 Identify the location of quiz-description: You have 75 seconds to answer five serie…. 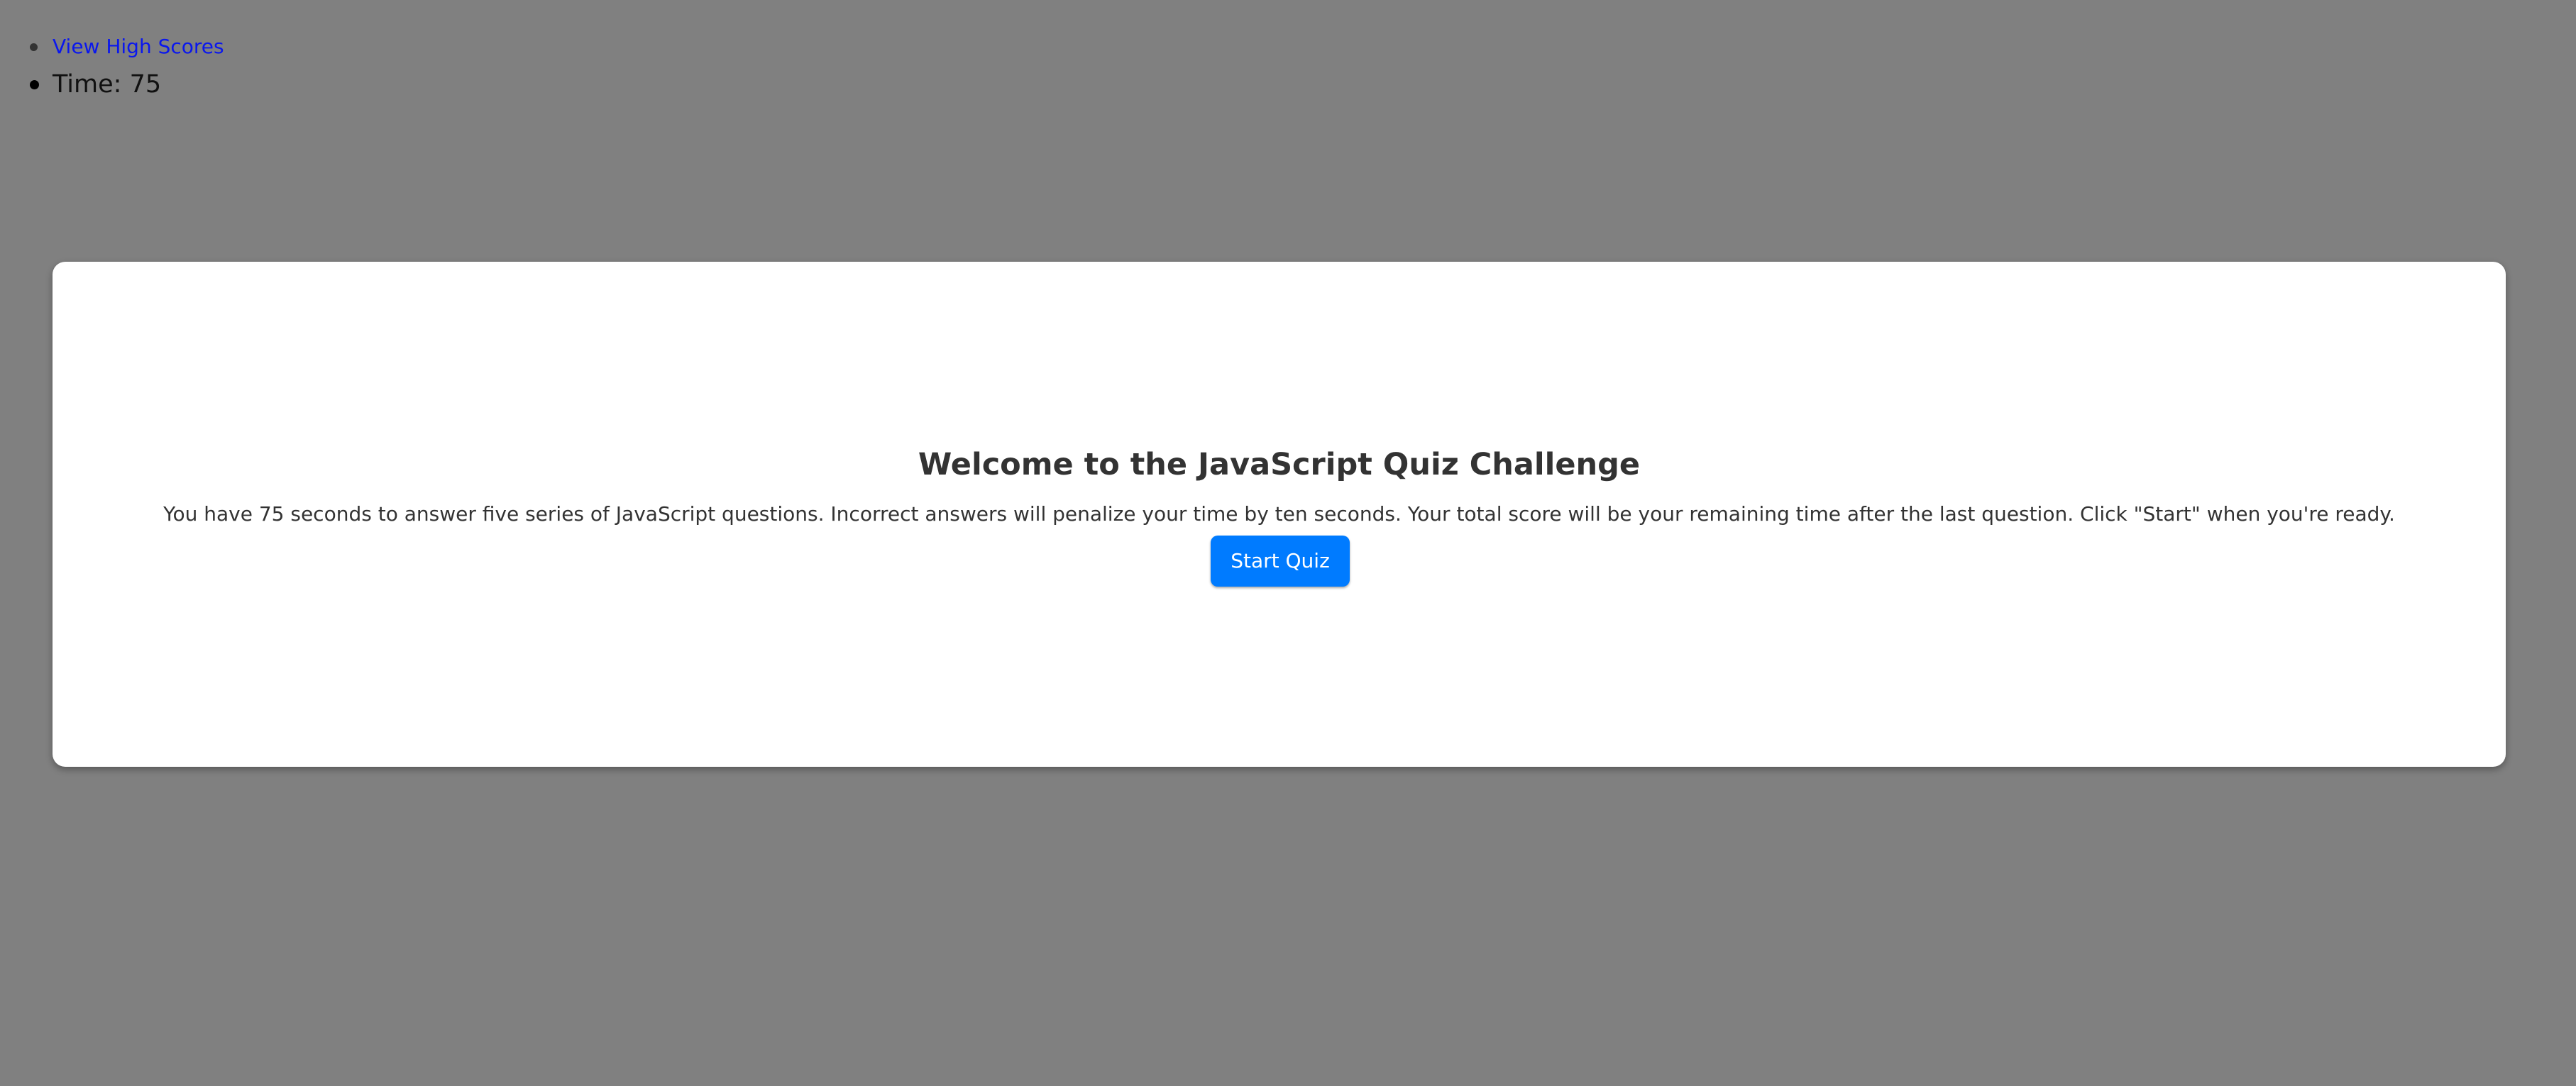
(1279, 514).